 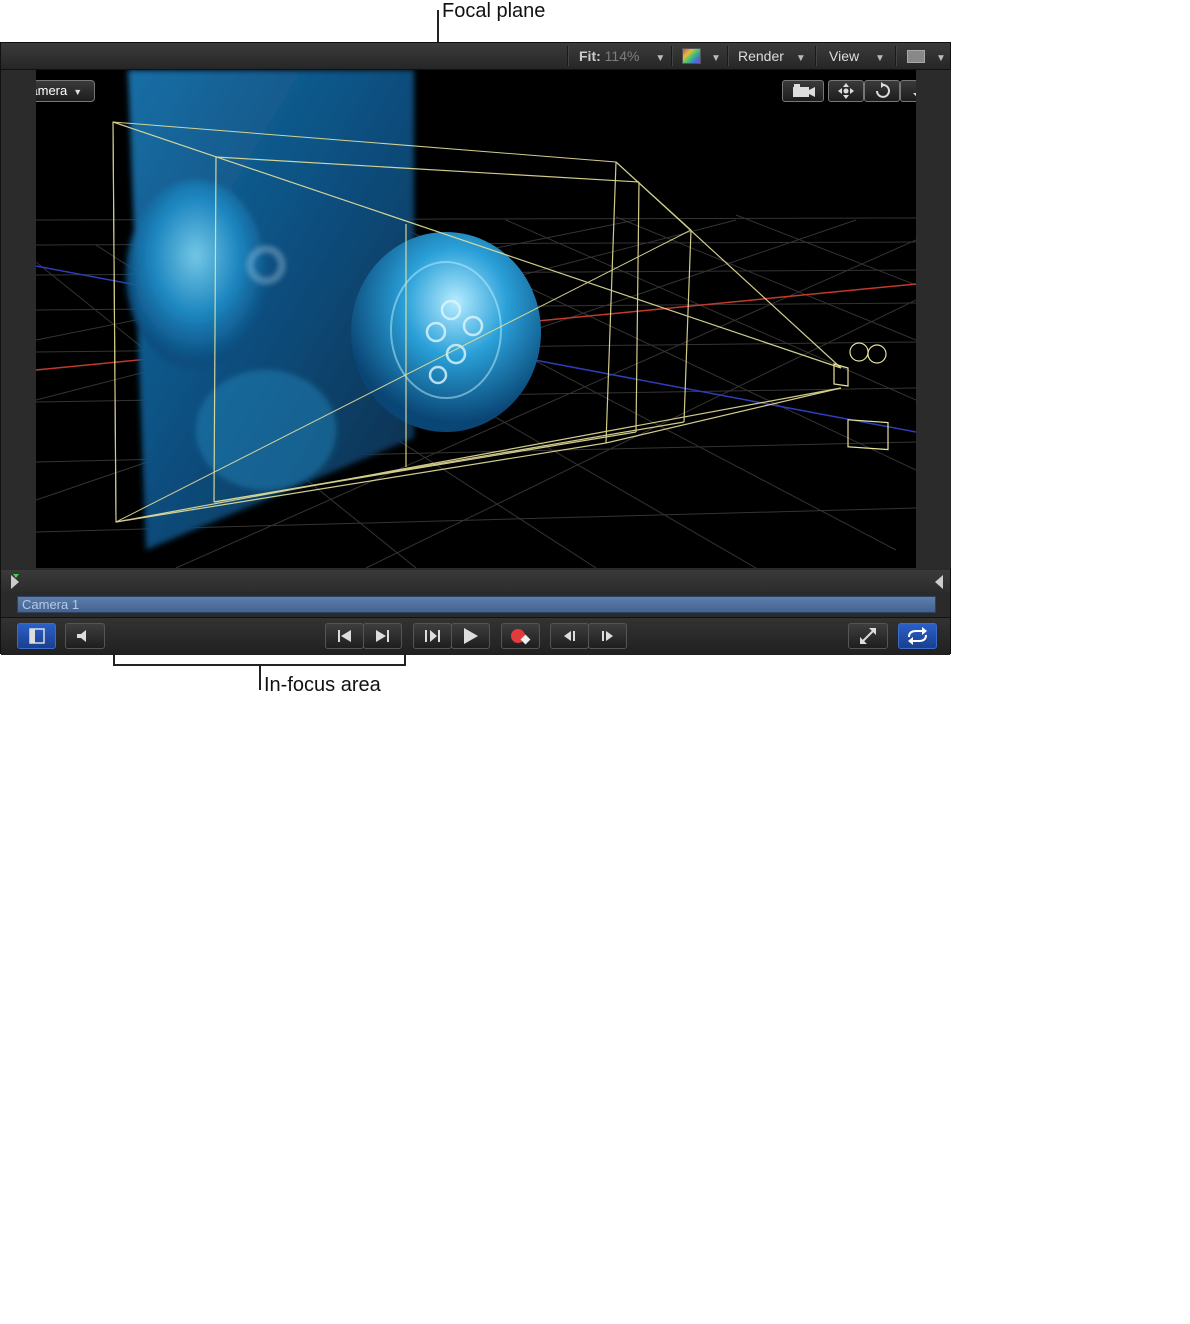 I want to click on go-to-end-icon, so click(x=382, y=636).